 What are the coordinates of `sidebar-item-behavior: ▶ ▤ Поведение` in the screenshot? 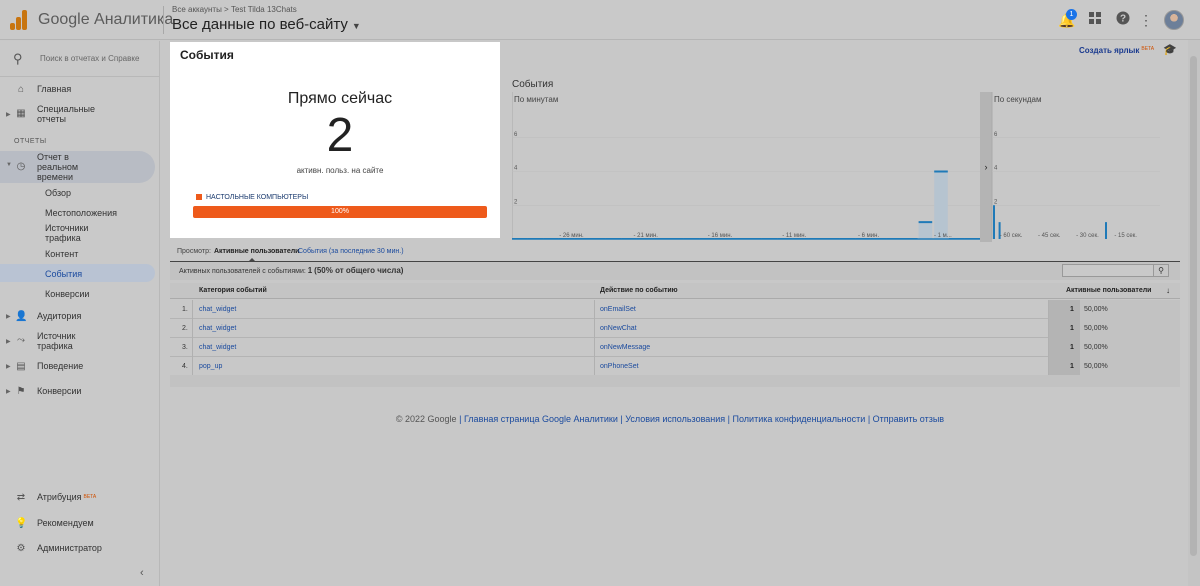 It's located at (80, 368).